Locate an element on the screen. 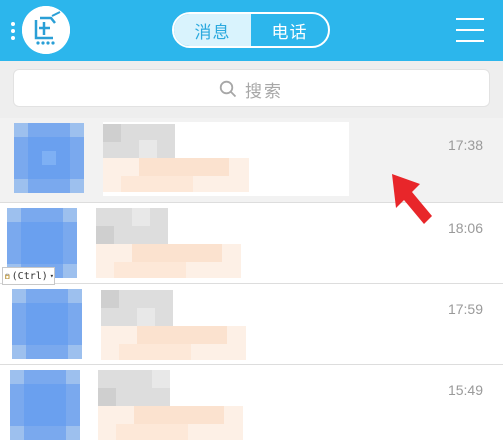 The height and width of the screenshot is (448, 503). chevron-down-icon: ▾ is located at coordinates (51, 276).